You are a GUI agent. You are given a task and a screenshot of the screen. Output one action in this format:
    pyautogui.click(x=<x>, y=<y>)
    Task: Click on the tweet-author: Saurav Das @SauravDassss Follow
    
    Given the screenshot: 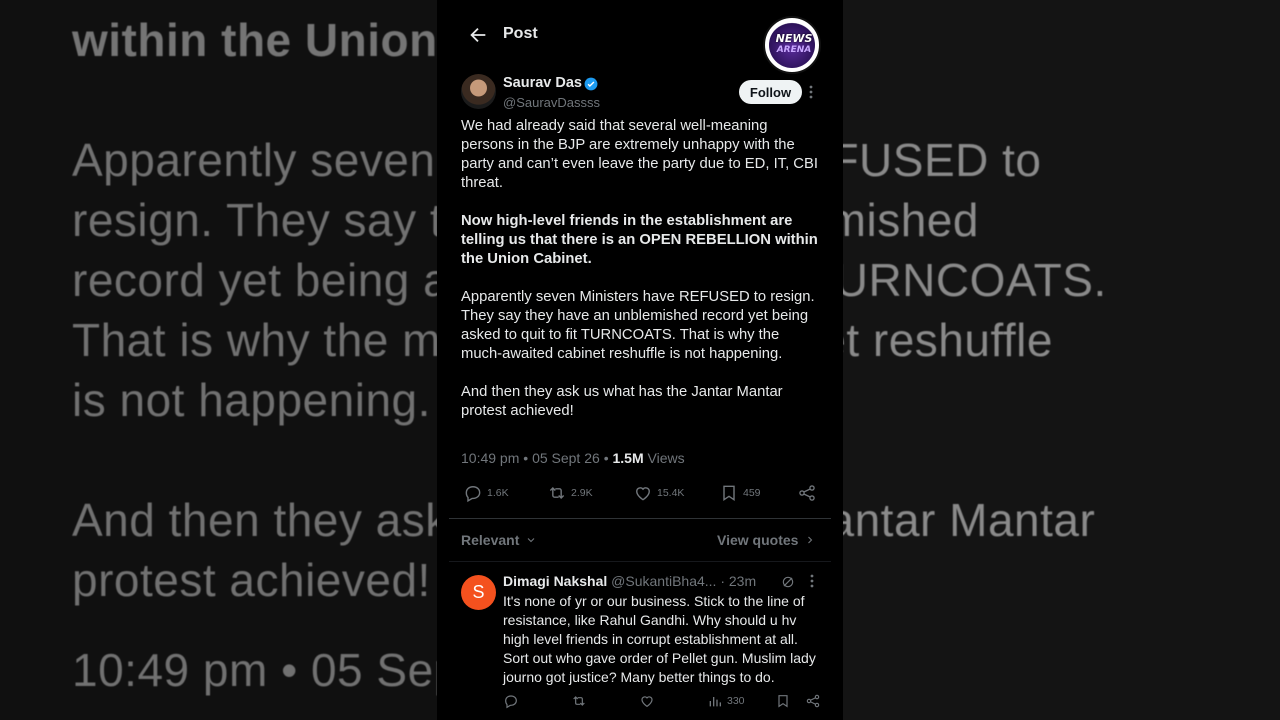 What is the action you would take?
    pyautogui.click(x=646, y=94)
    